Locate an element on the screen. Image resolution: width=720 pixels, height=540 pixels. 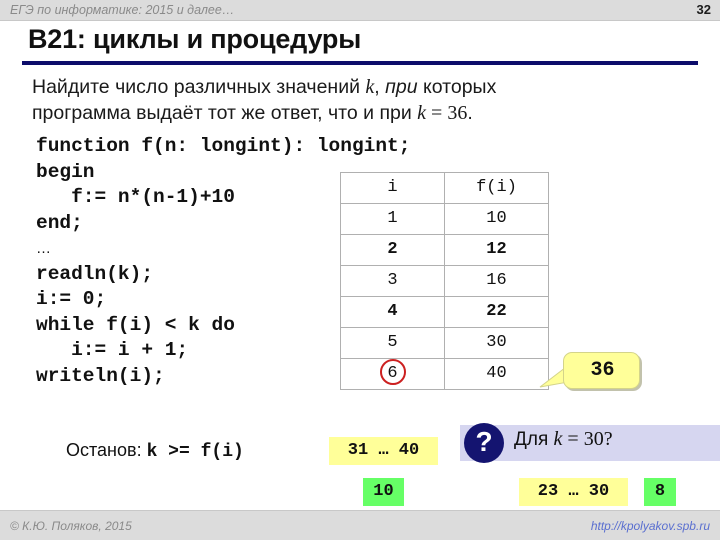
top-bar: ЕГЭ по информатике: 2015 и далее… 32 is located at coordinates (360, 10).